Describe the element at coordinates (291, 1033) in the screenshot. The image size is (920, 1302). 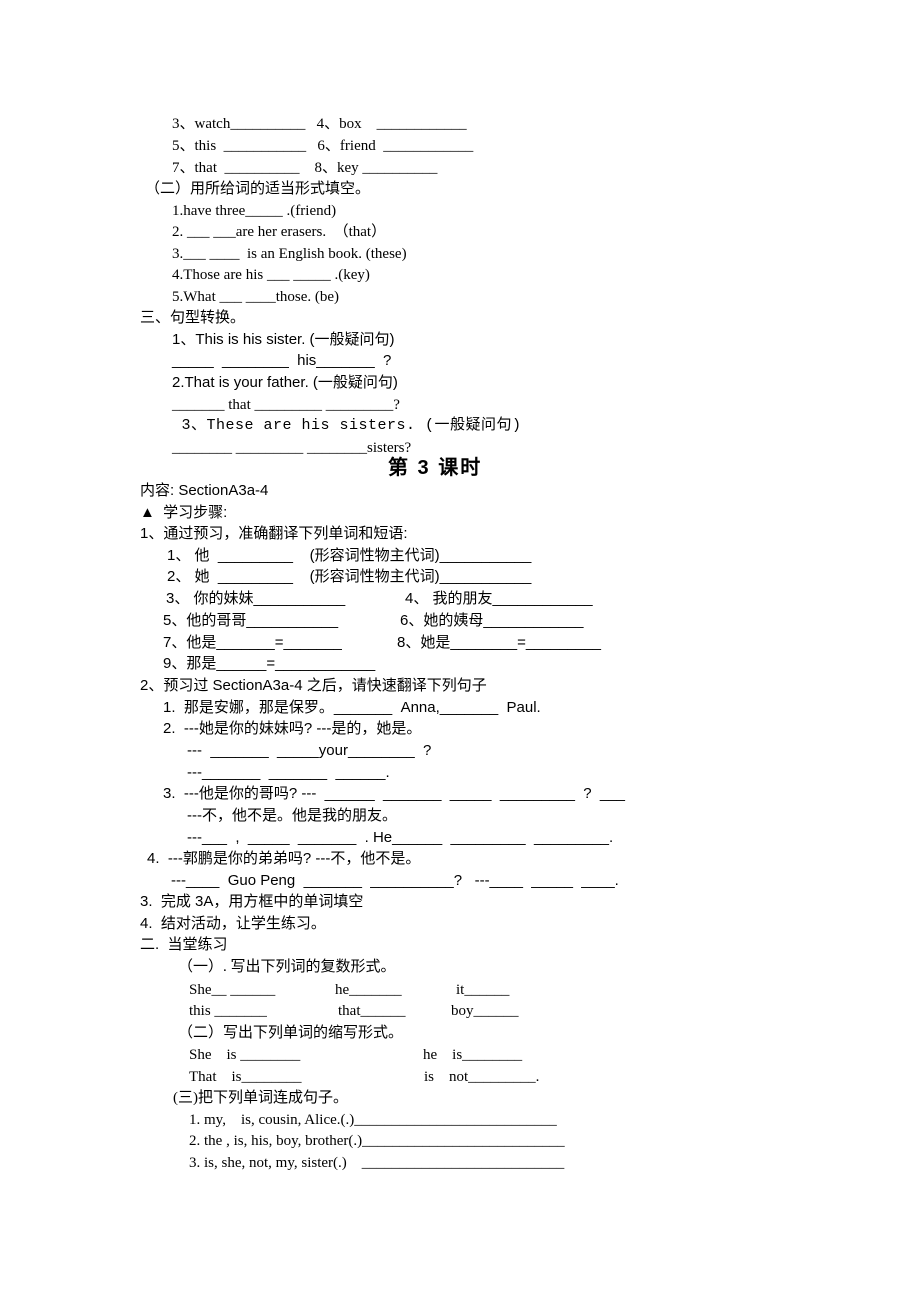
I see `contraction-heading: （二）写出下列单词的缩写形式。` at that location.